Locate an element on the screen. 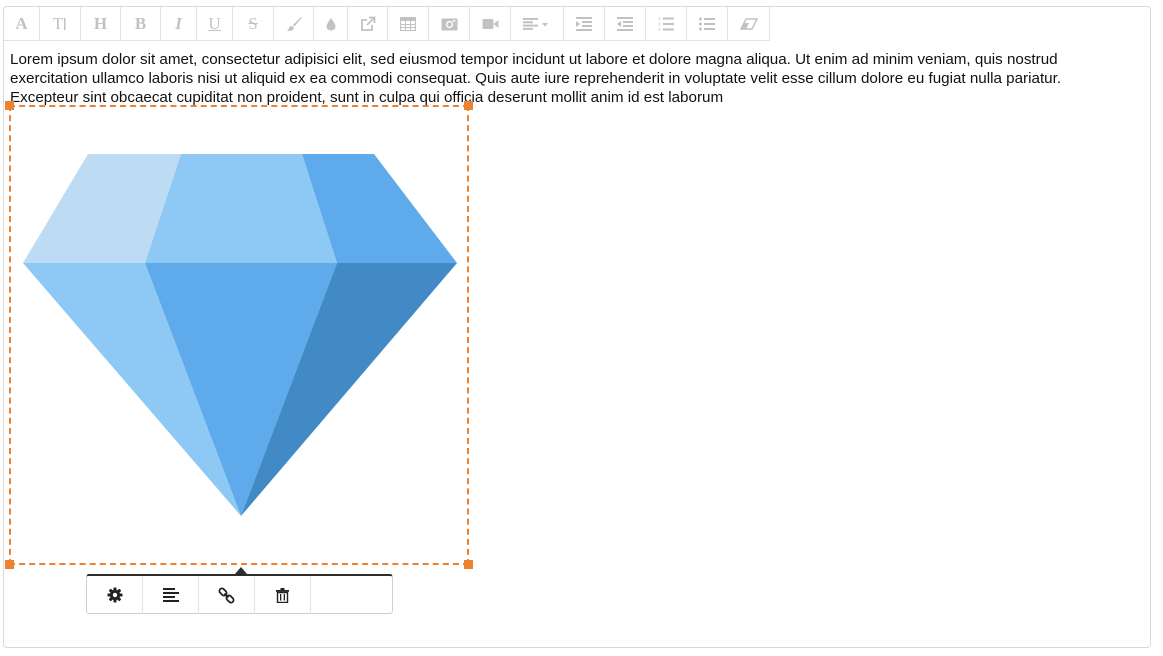 The height and width of the screenshot is (656, 1163). trash-icon is located at coordinates (282, 595).